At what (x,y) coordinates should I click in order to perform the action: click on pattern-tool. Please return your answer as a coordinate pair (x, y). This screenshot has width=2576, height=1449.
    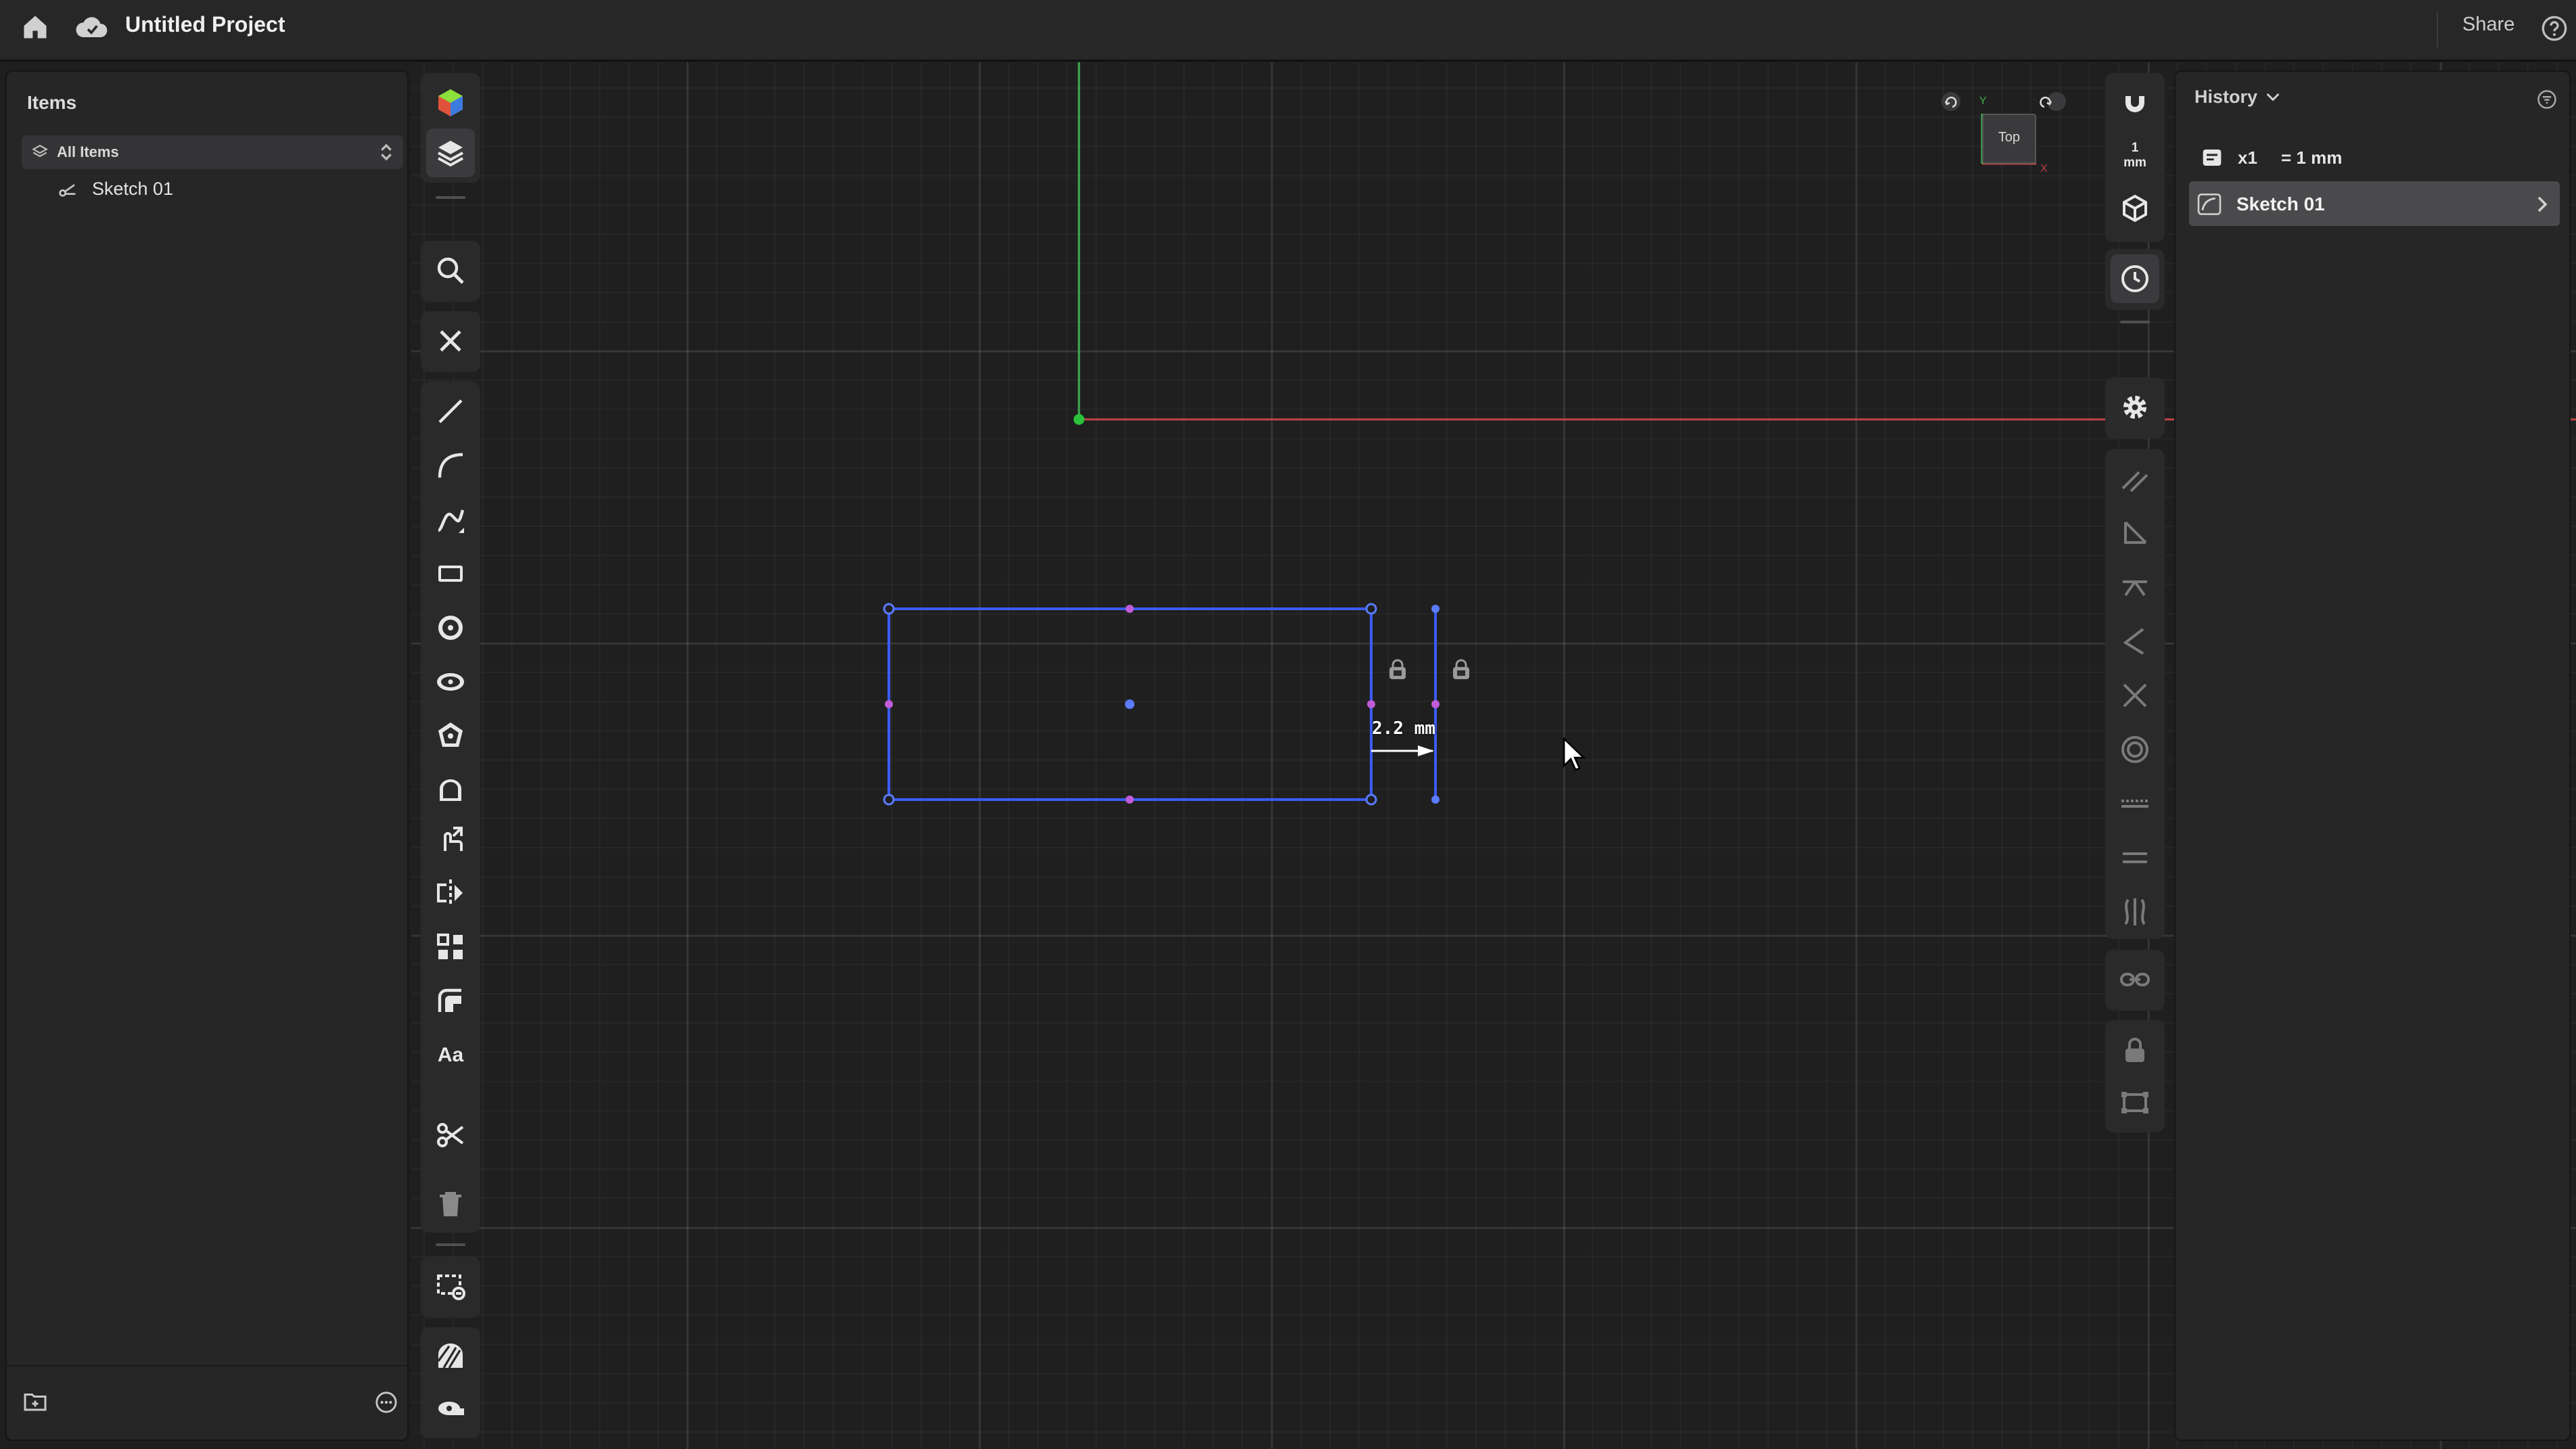
    Looking at the image, I should click on (450, 947).